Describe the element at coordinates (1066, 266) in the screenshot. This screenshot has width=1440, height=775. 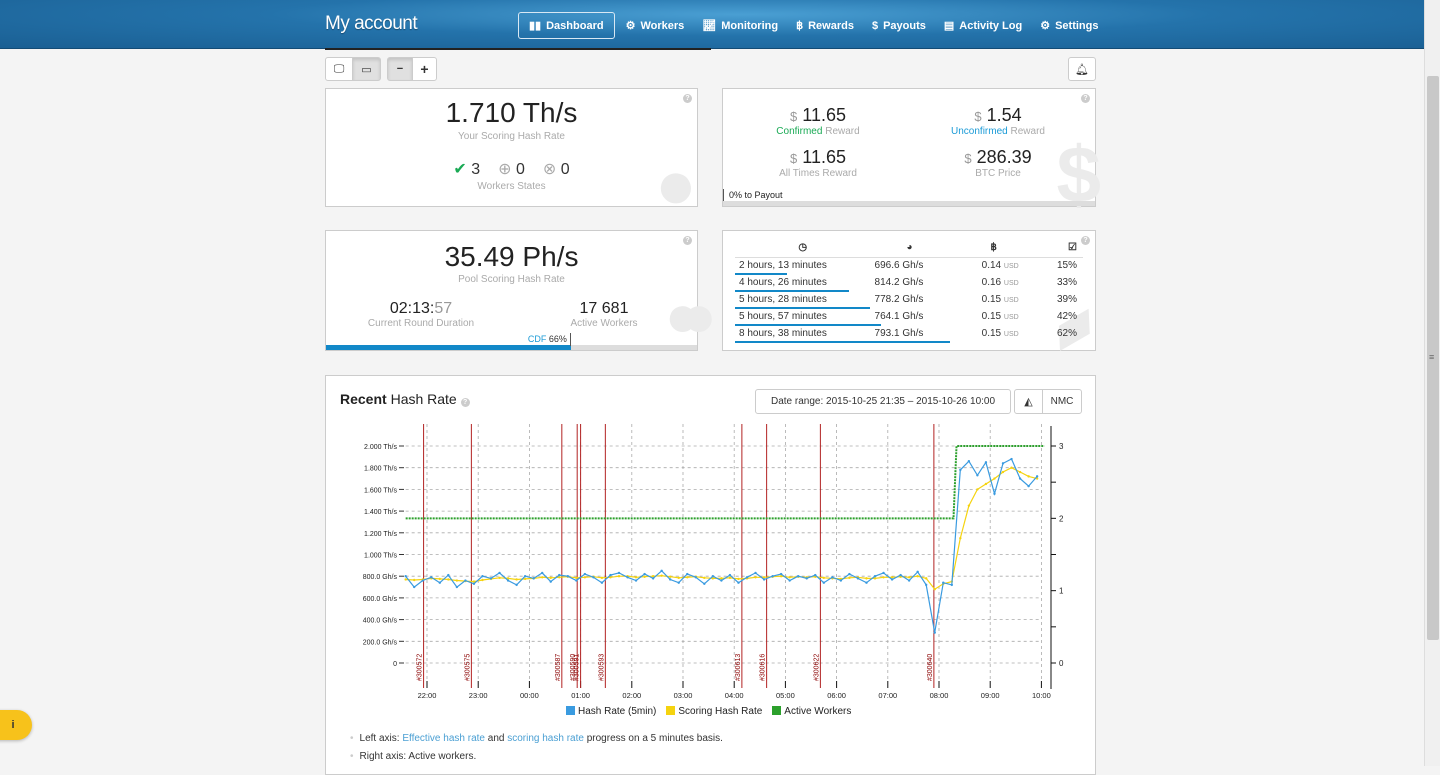
I see `round-percent: 15%` at that location.